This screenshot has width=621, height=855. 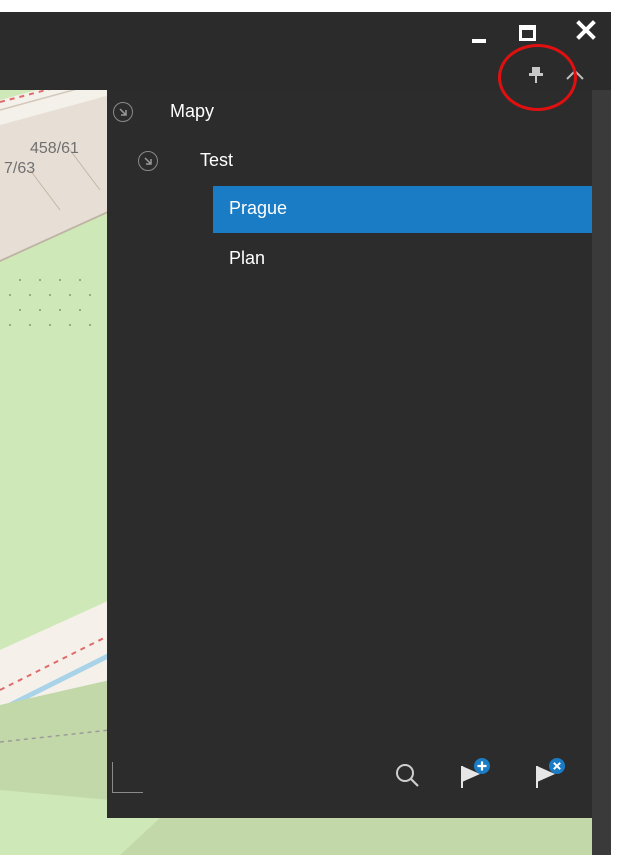 What do you see at coordinates (192, 111) in the screenshot?
I see `tree-item-label: Mapy` at bounding box center [192, 111].